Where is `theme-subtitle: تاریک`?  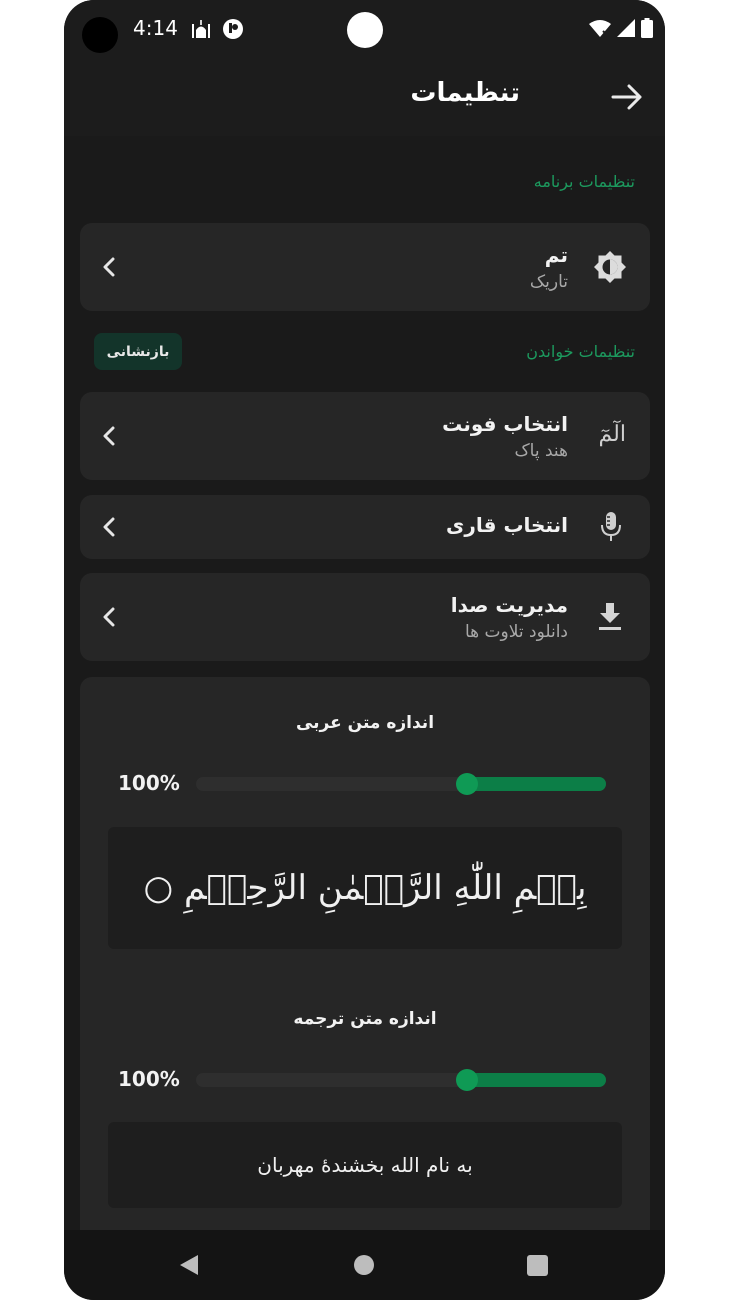 theme-subtitle: تاریک is located at coordinates (548, 282).